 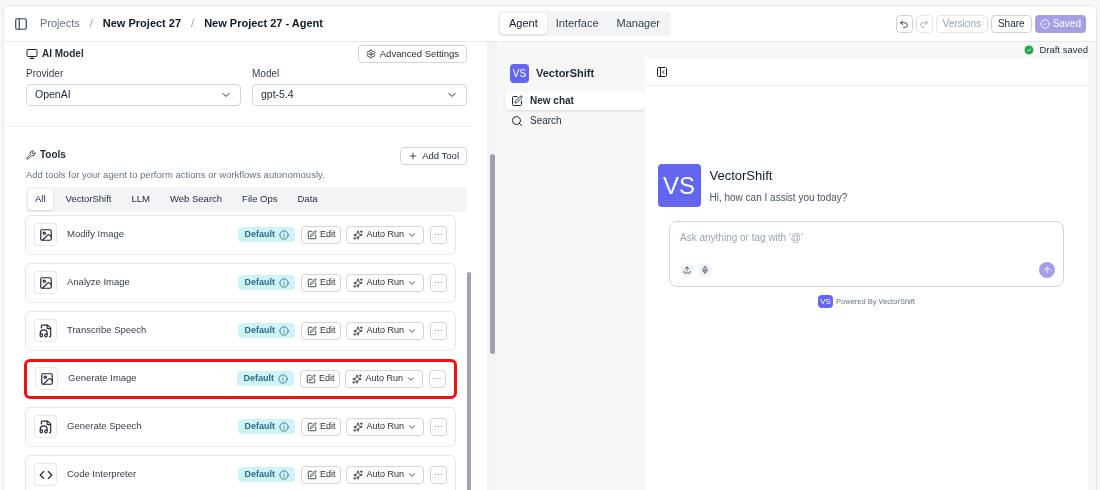 I want to click on sidebar-item: New chat, so click(x=575, y=100).